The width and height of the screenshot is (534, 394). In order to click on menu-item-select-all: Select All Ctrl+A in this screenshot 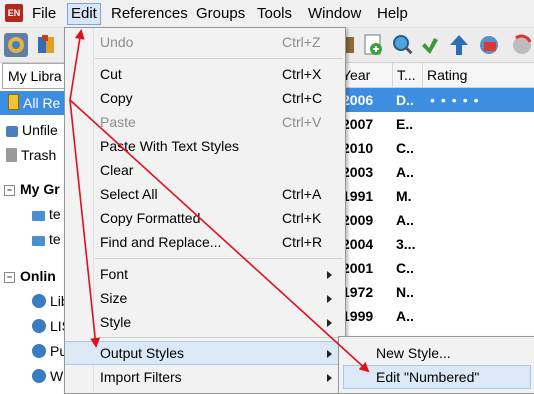, I will do `click(205, 194)`.